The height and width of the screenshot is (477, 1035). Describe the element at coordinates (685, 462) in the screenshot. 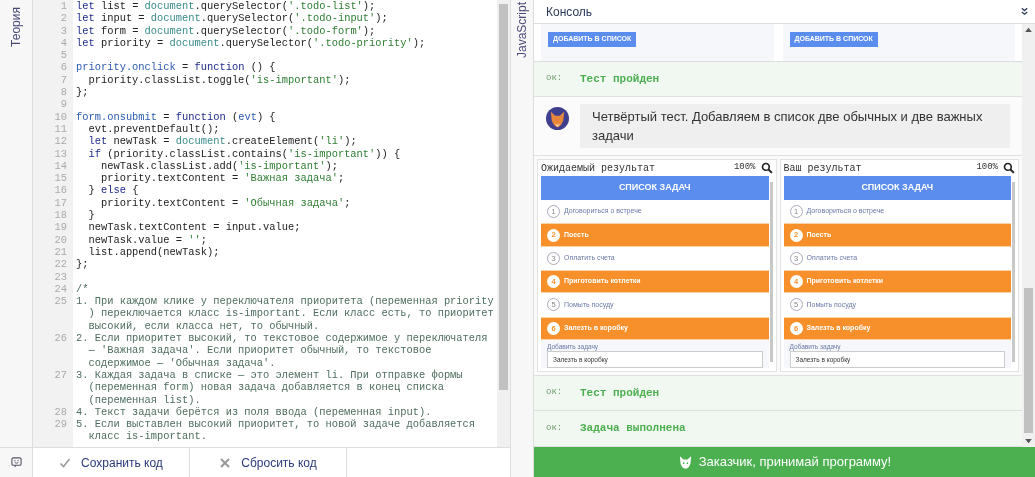

I see `cat-icon` at that location.